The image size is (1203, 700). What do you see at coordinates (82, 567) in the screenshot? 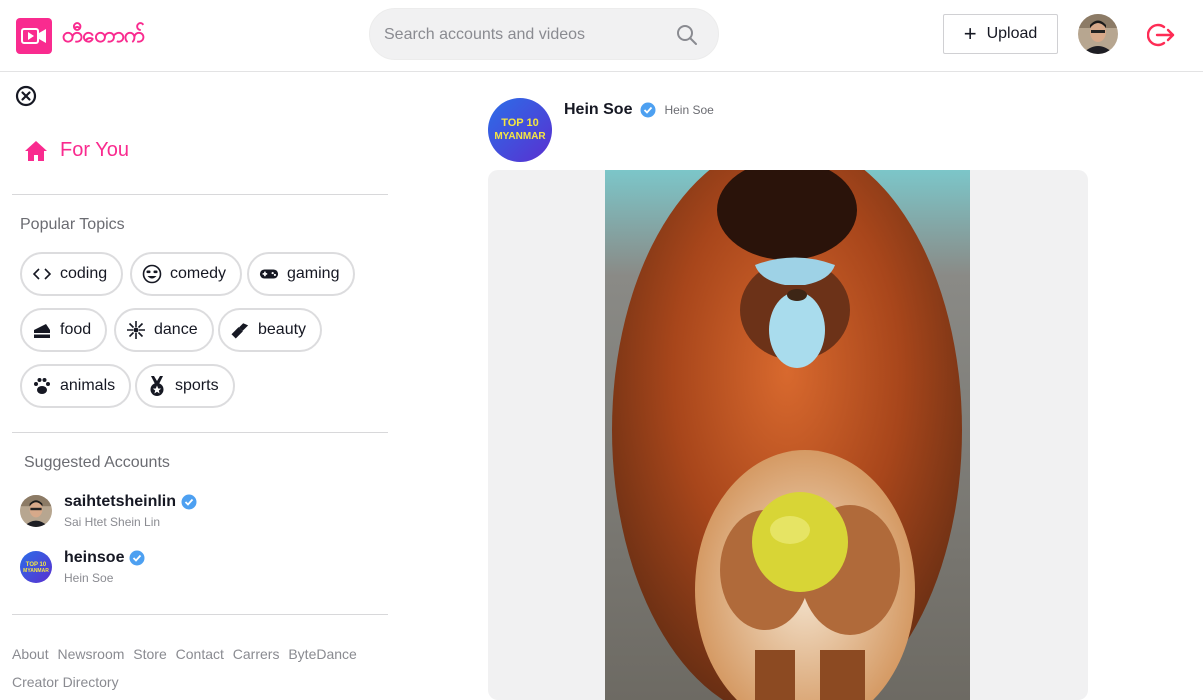
I see `suggested-account-item: TOP 10 MYANMAR heinsoe Hein Soe` at bounding box center [82, 567].